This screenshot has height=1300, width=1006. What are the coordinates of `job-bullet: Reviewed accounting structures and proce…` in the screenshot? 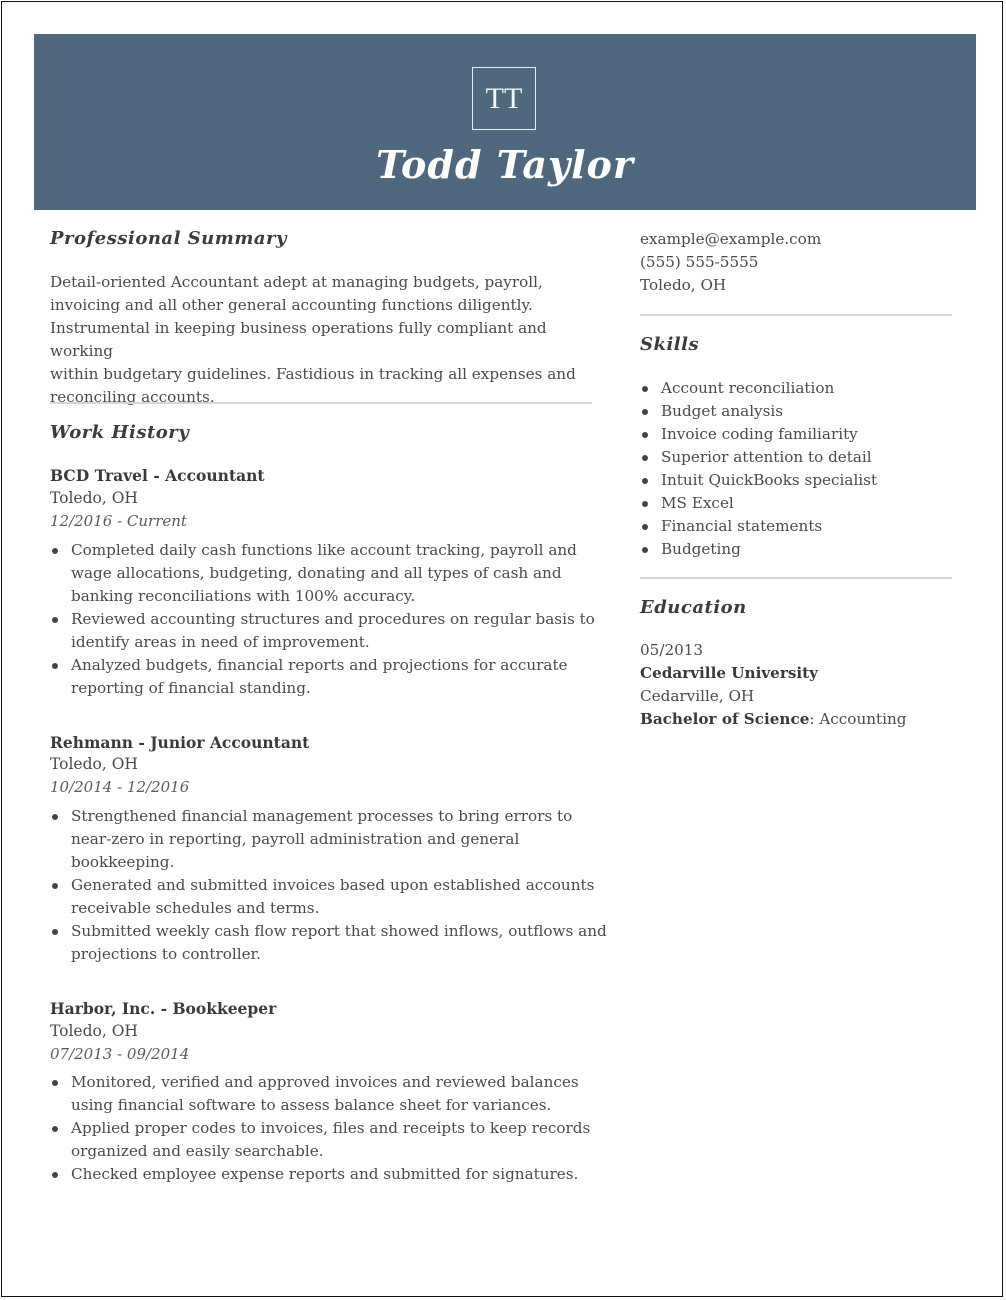 It's located at (330, 631).